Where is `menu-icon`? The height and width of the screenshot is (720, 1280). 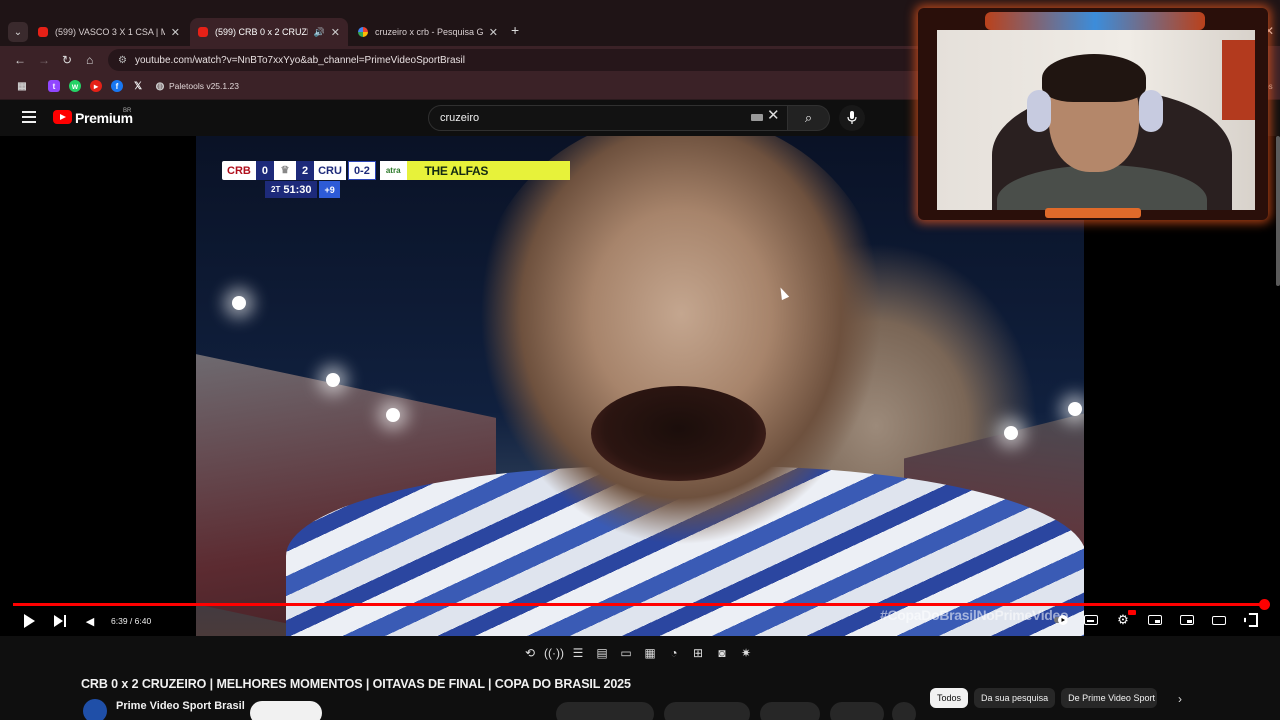
menu-icon is located at coordinates (29, 117).